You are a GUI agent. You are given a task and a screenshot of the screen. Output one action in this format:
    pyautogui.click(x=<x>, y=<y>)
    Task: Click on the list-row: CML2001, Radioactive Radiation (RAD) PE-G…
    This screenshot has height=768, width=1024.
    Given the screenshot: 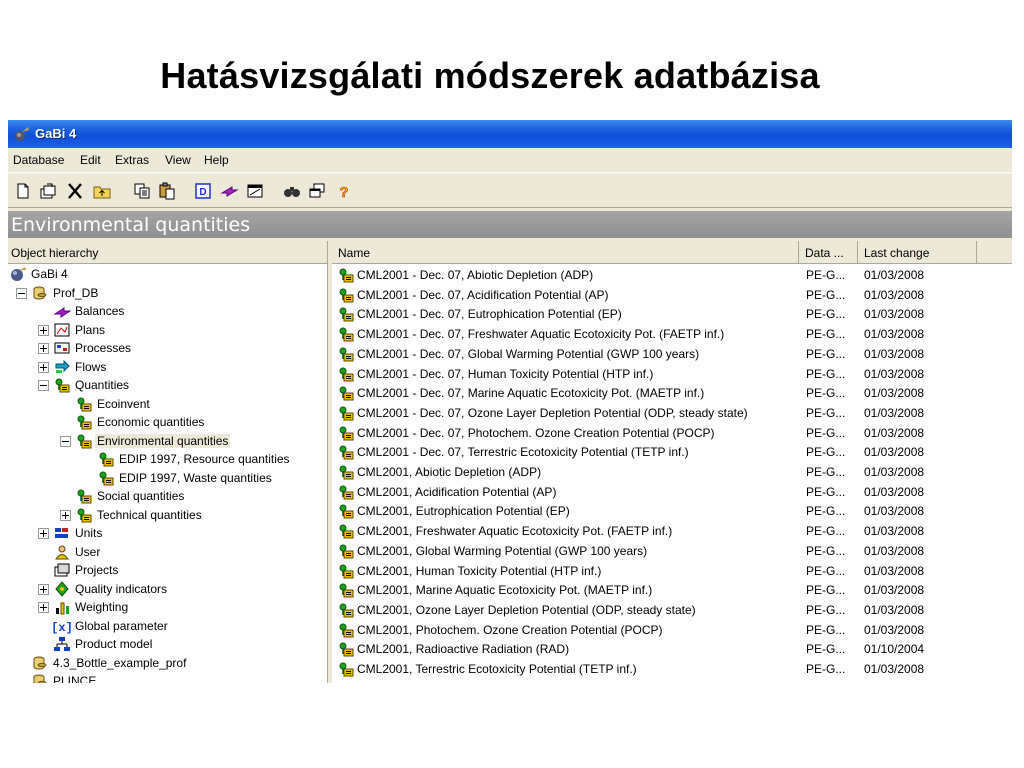 What is the action you would take?
    pyautogui.click(x=672, y=649)
    